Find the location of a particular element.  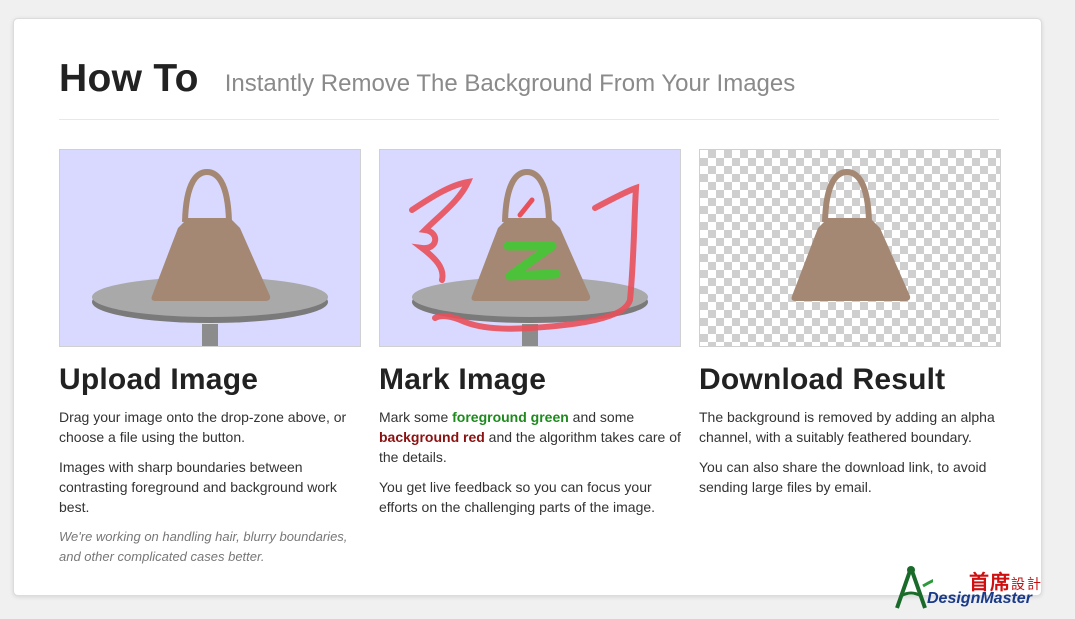

background-label: background red is located at coordinates (432, 437).